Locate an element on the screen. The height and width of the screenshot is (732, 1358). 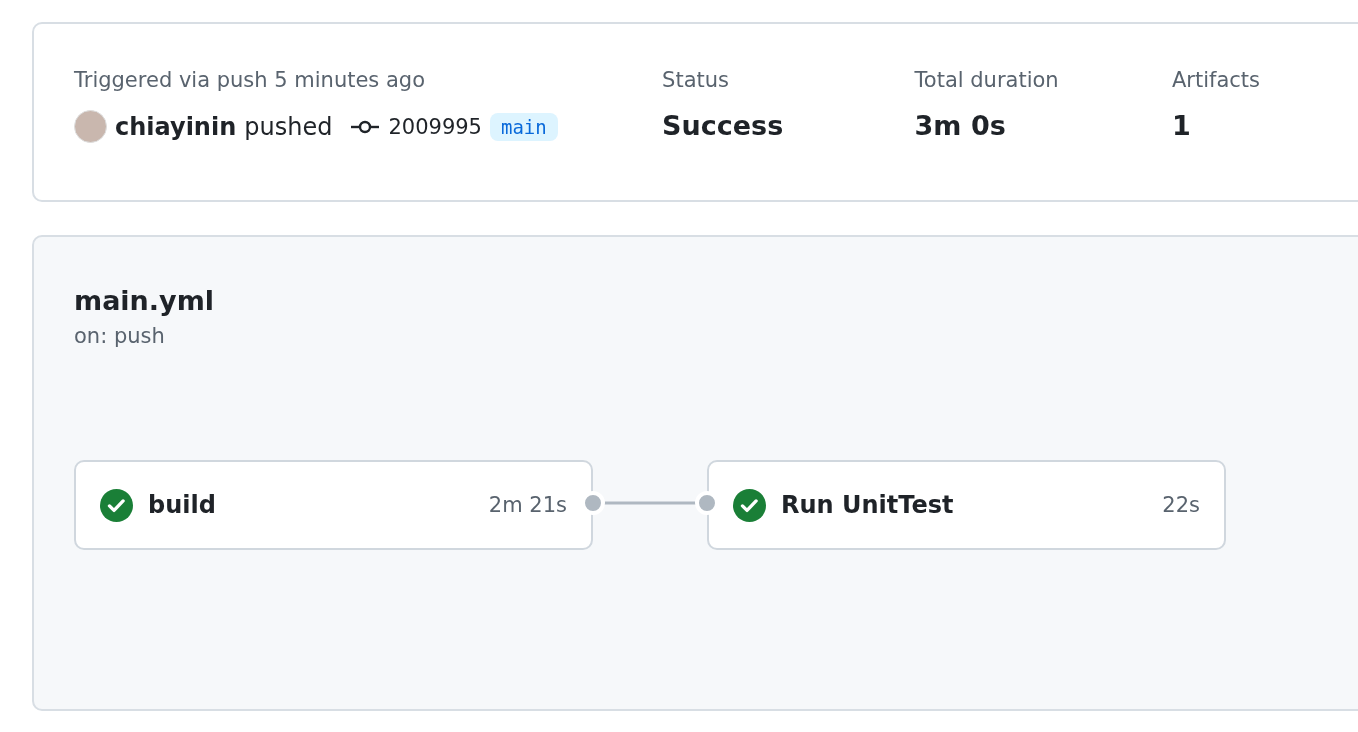
avatar is located at coordinates (90, 126).